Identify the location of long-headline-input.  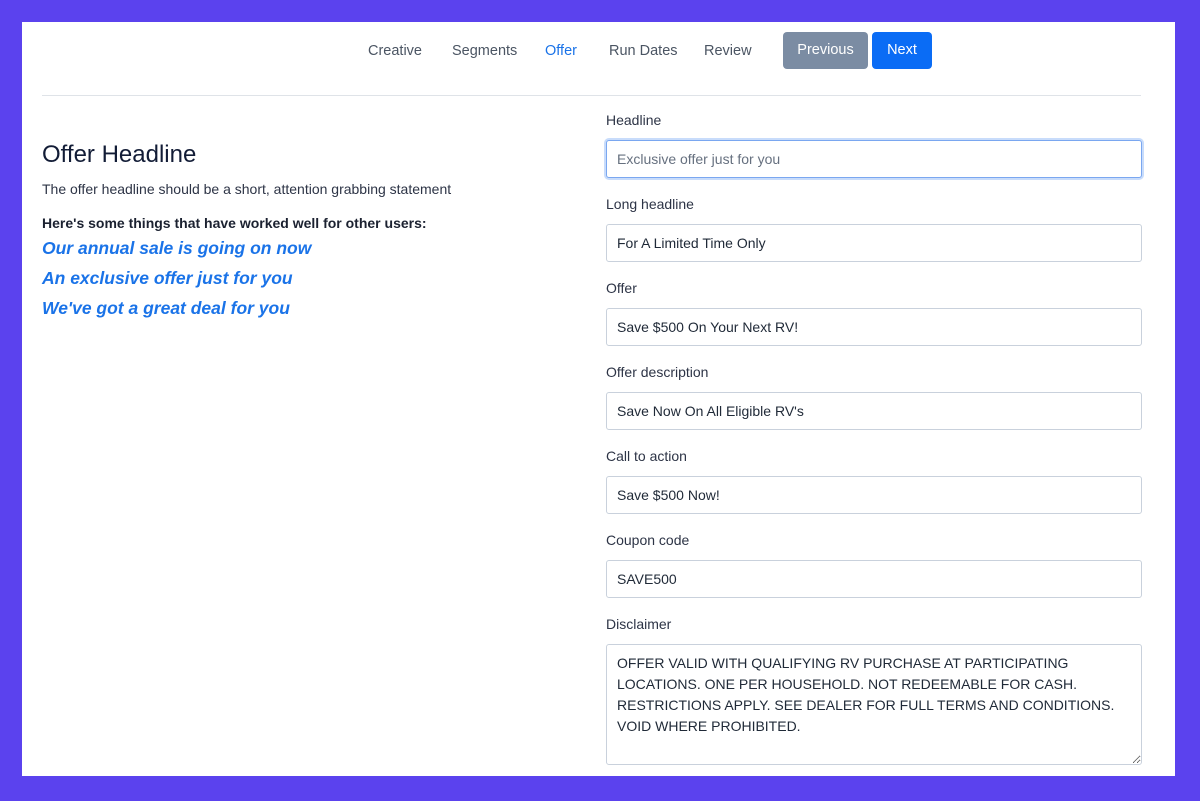
(874, 243).